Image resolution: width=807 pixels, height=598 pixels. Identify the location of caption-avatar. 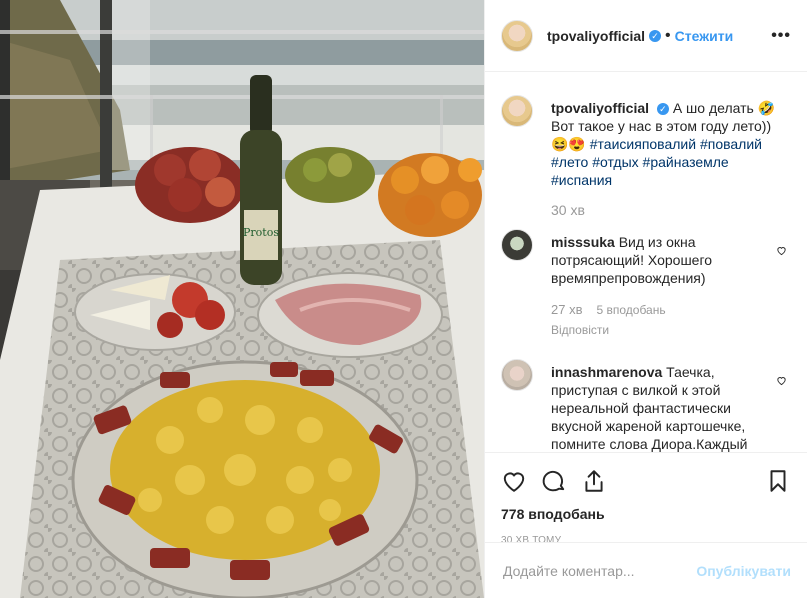
(517, 111).